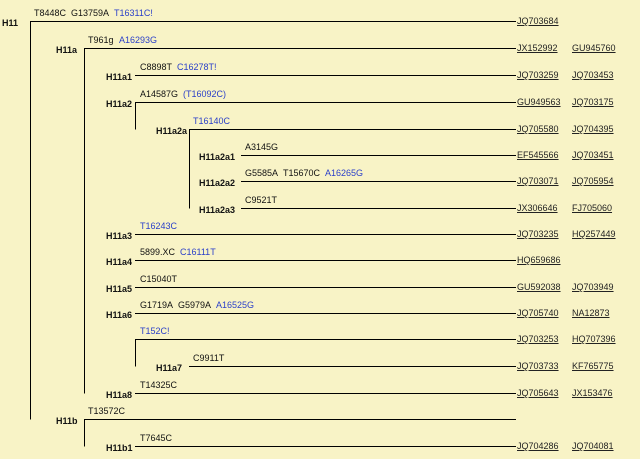 This screenshot has width=640, height=459. Describe the element at coordinates (119, 315) in the screenshot. I see `haplogroup-label: H11a6` at that location.